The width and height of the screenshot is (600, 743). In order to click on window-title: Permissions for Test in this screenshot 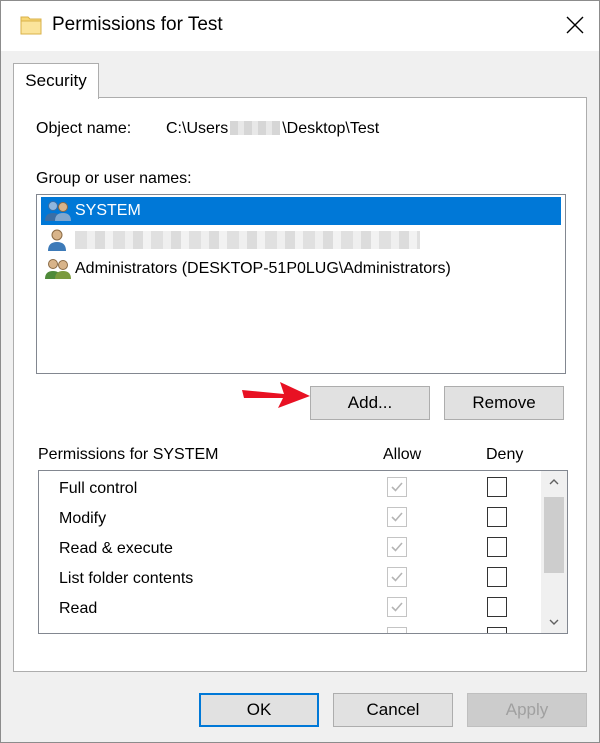, I will do `click(137, 24)`.